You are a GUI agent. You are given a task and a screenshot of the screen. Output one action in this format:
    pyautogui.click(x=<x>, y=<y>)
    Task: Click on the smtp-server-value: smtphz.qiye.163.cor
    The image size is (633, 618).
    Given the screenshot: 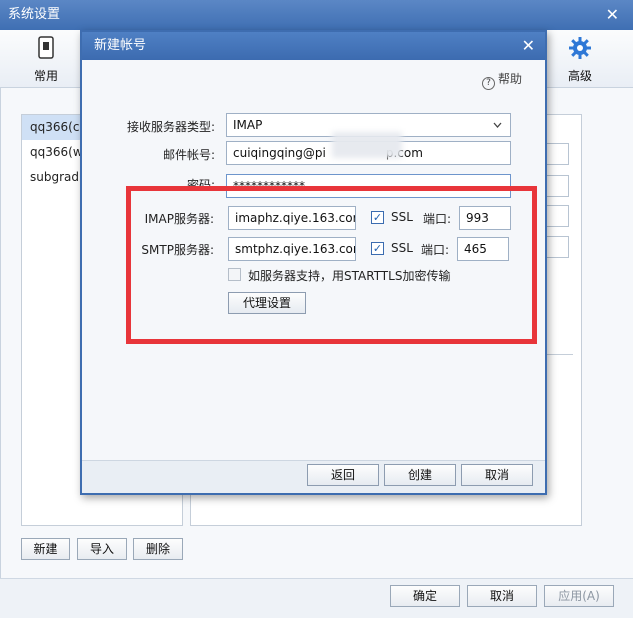 What is the action you would take?
    pyautogui.click(x=295, y=249)
    